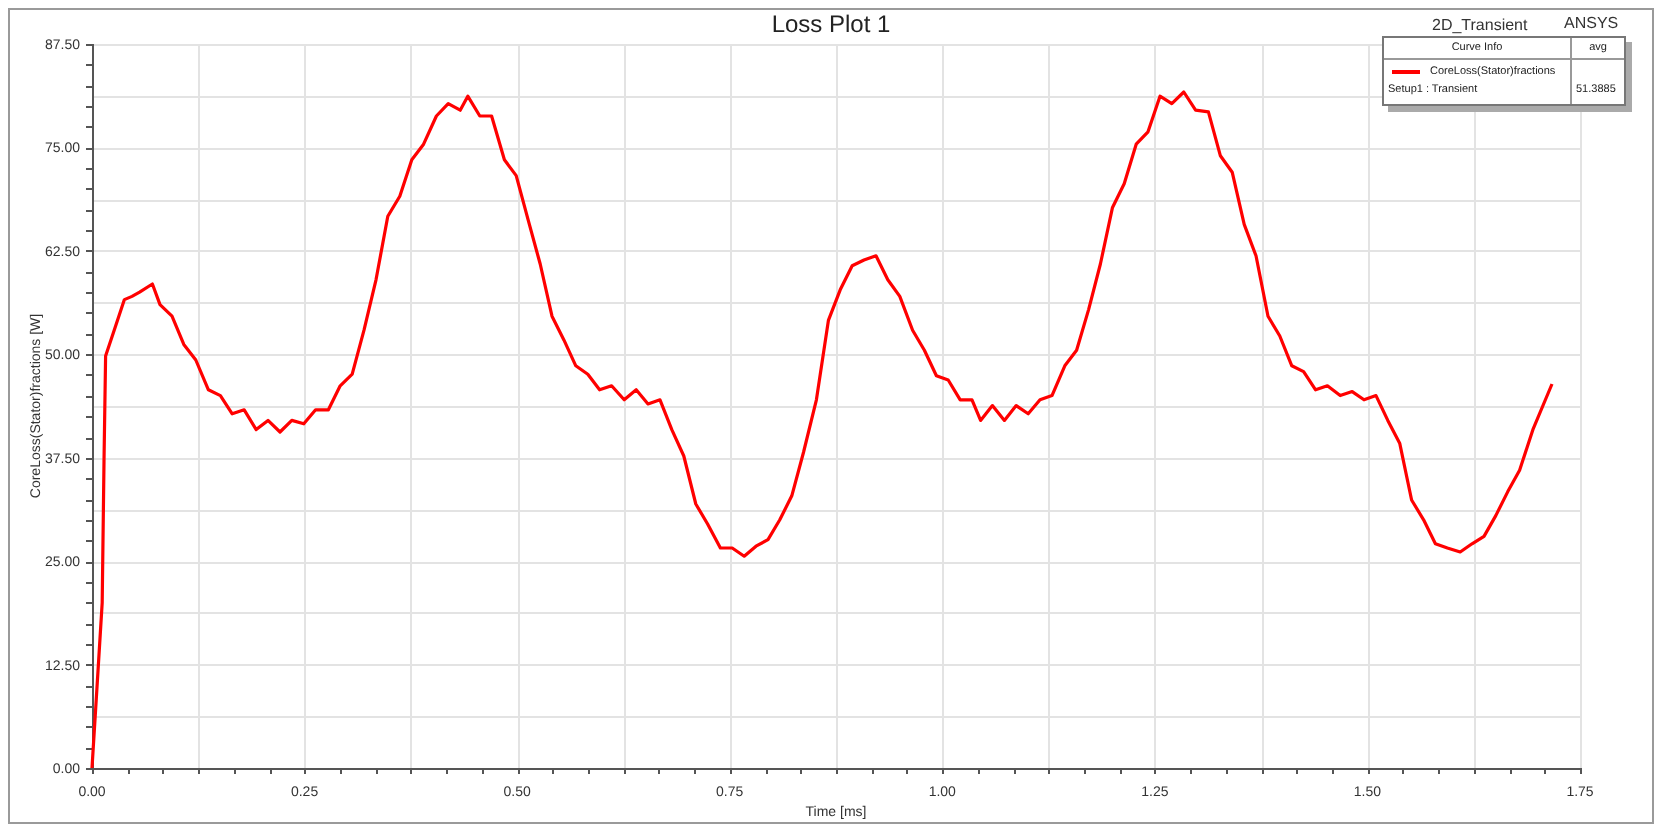 The width and height of the screenshot is (1662, 832). Describe the element at coordinates (1480, 25) in the screenshot. I see `design-name: 2D_Transient` at that location.